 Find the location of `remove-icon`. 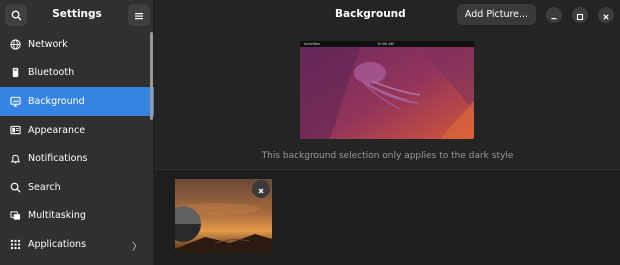

remove-icon is located at coordinates (261, 189).